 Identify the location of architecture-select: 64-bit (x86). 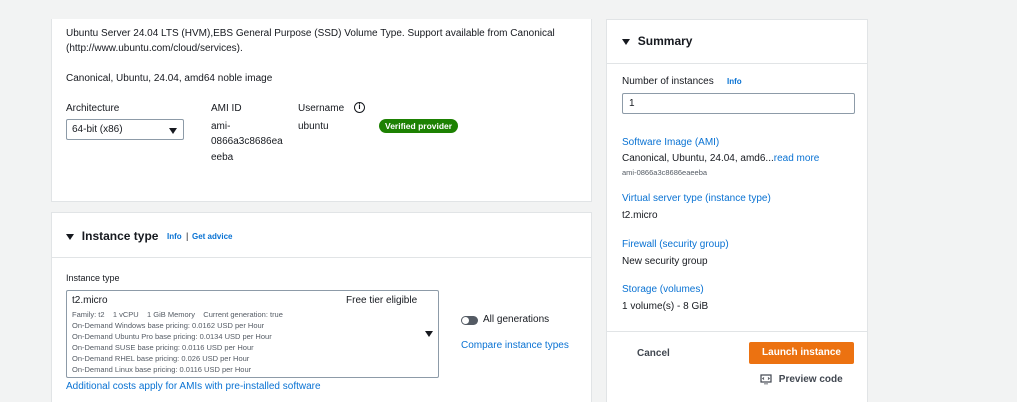
(125, 129).